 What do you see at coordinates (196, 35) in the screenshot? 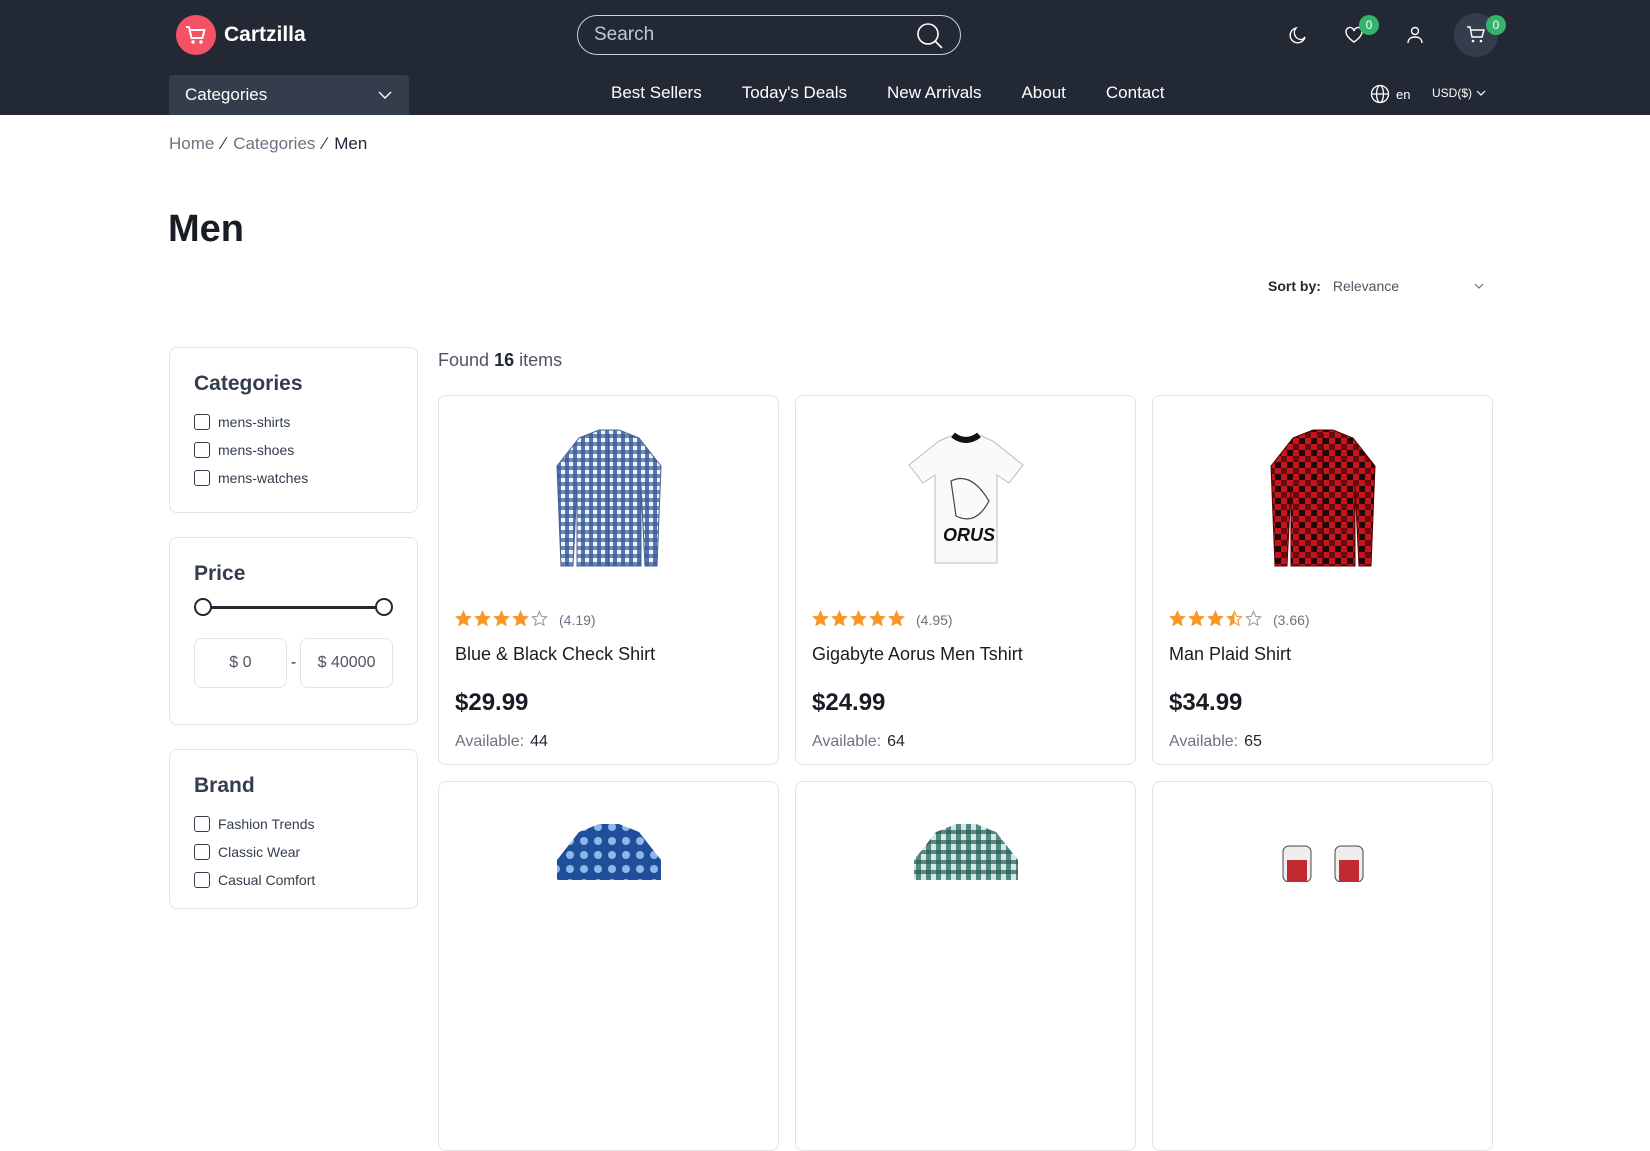
I see `cart-logo-icon` at bounding box center [196, 35].